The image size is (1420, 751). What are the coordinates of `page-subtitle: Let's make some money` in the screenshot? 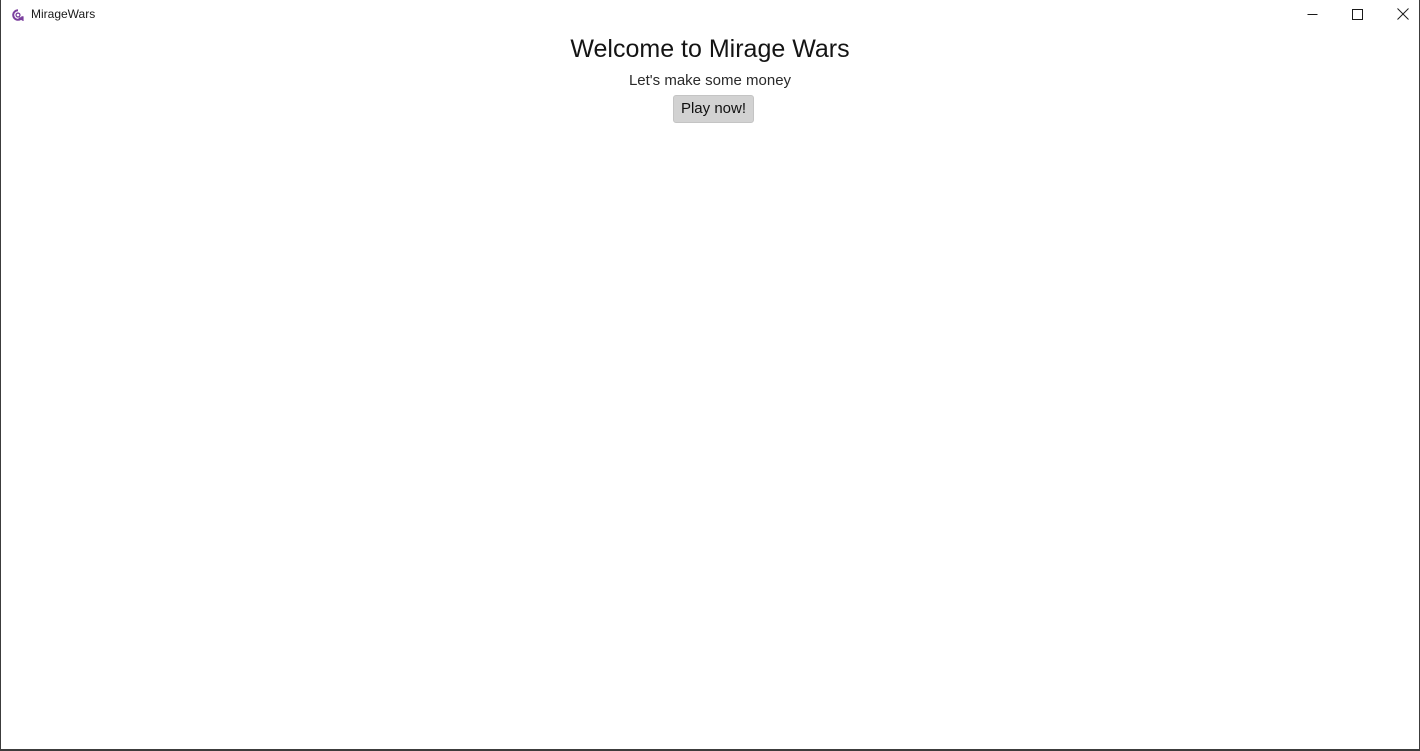 It's located at (710, 80).